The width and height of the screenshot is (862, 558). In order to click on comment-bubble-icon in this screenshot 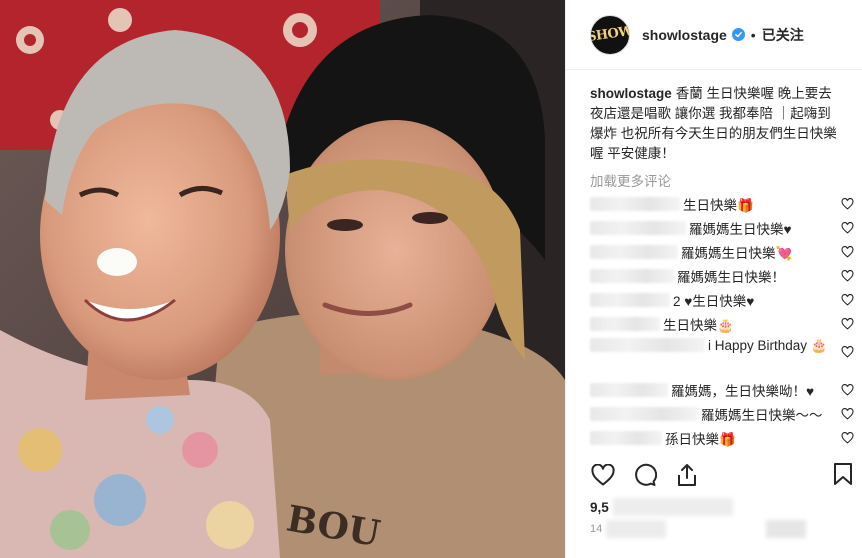, I will do `click(645, 475)`.